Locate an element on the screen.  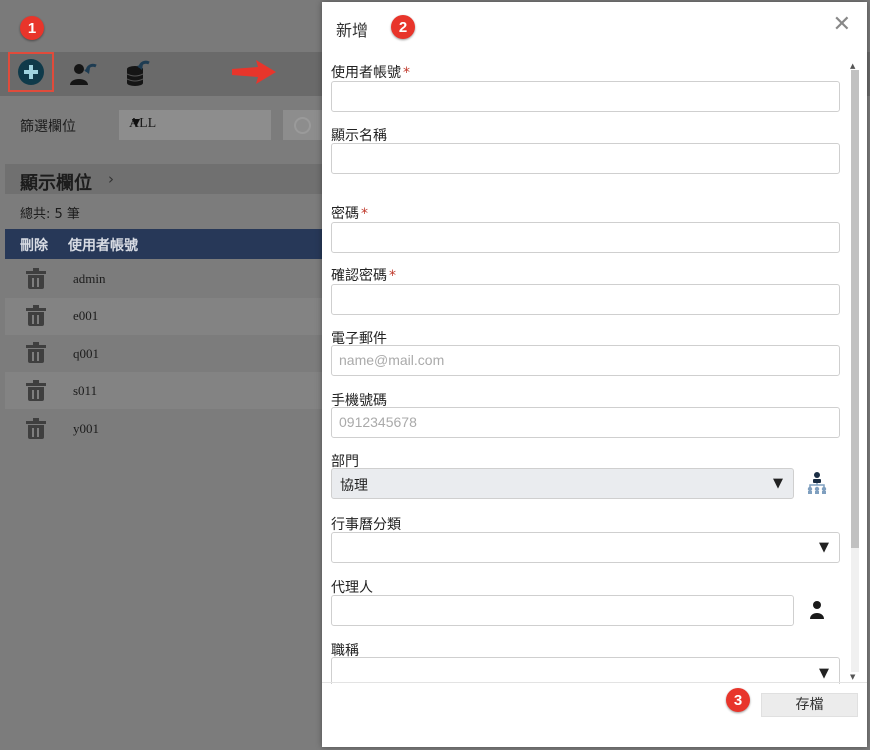
password-input is located at coordinates (585, 237).